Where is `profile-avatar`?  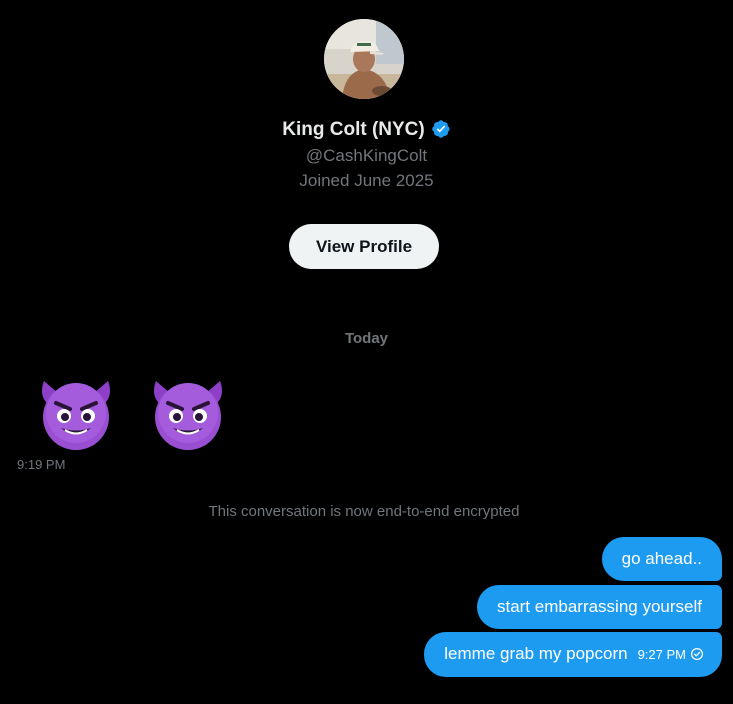
profile-avatar is located at coordinates (364, 59).